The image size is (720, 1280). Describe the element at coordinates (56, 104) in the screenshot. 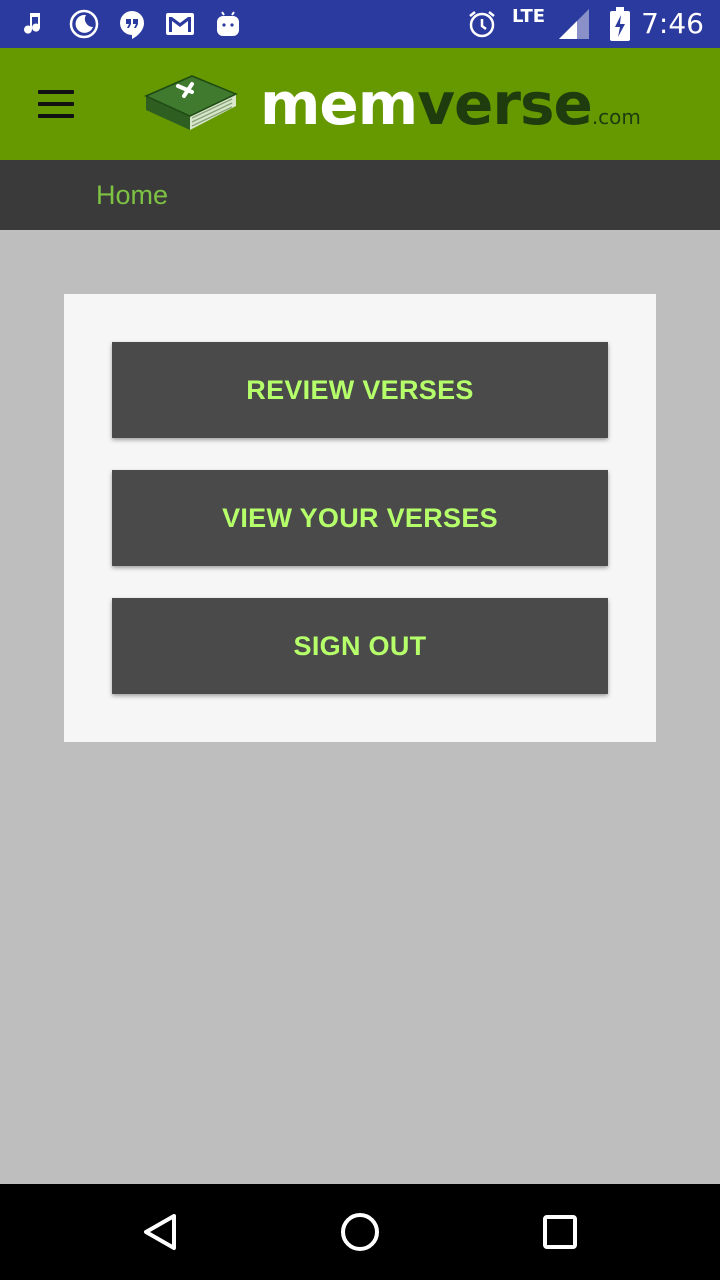

I see `hamburger-menu-icon` at that location.